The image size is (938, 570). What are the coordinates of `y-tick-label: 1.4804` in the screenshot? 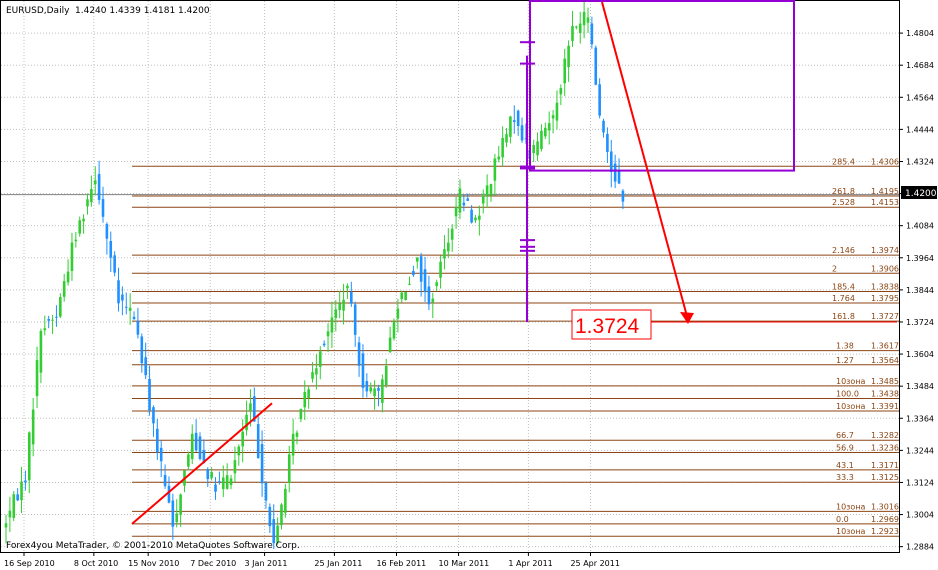 It's located at (920, 33).